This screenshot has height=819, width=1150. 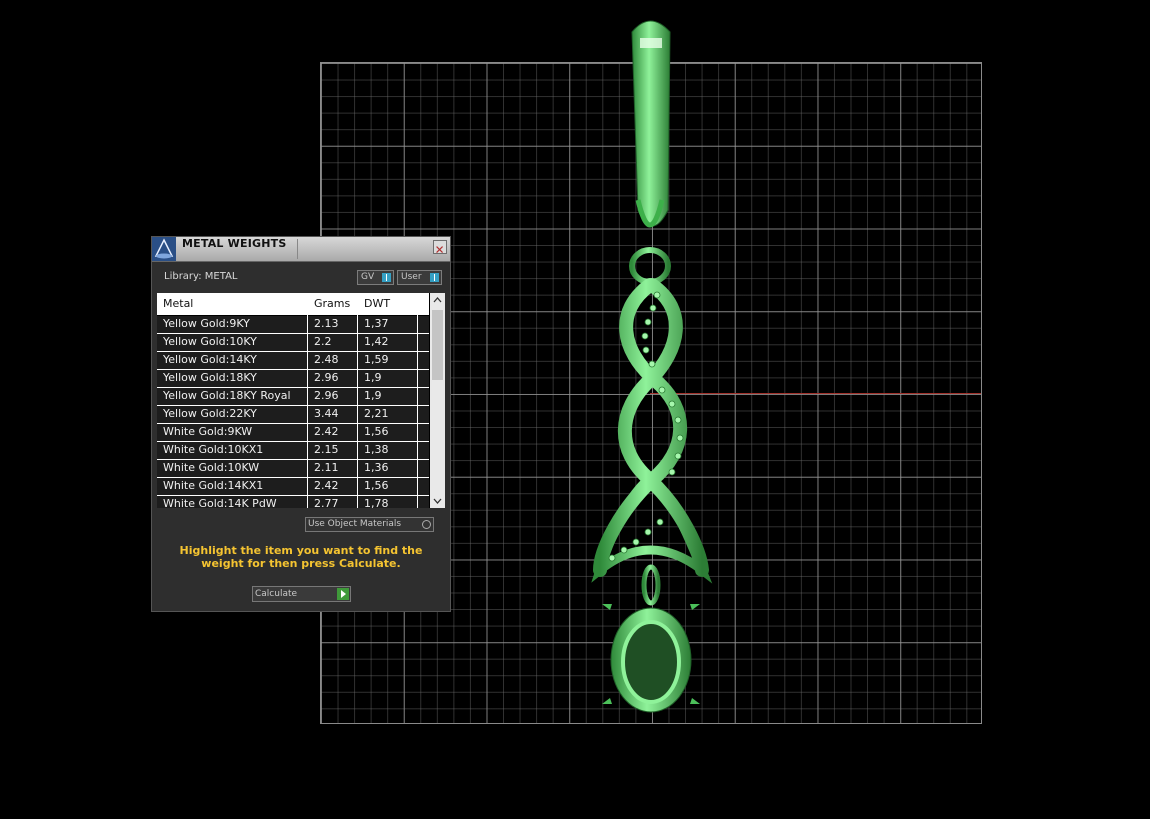 What do you see at coordinates (437, 300) in the screenshot?
I see `scroll-up-icon` at bounding box center [437, 300].